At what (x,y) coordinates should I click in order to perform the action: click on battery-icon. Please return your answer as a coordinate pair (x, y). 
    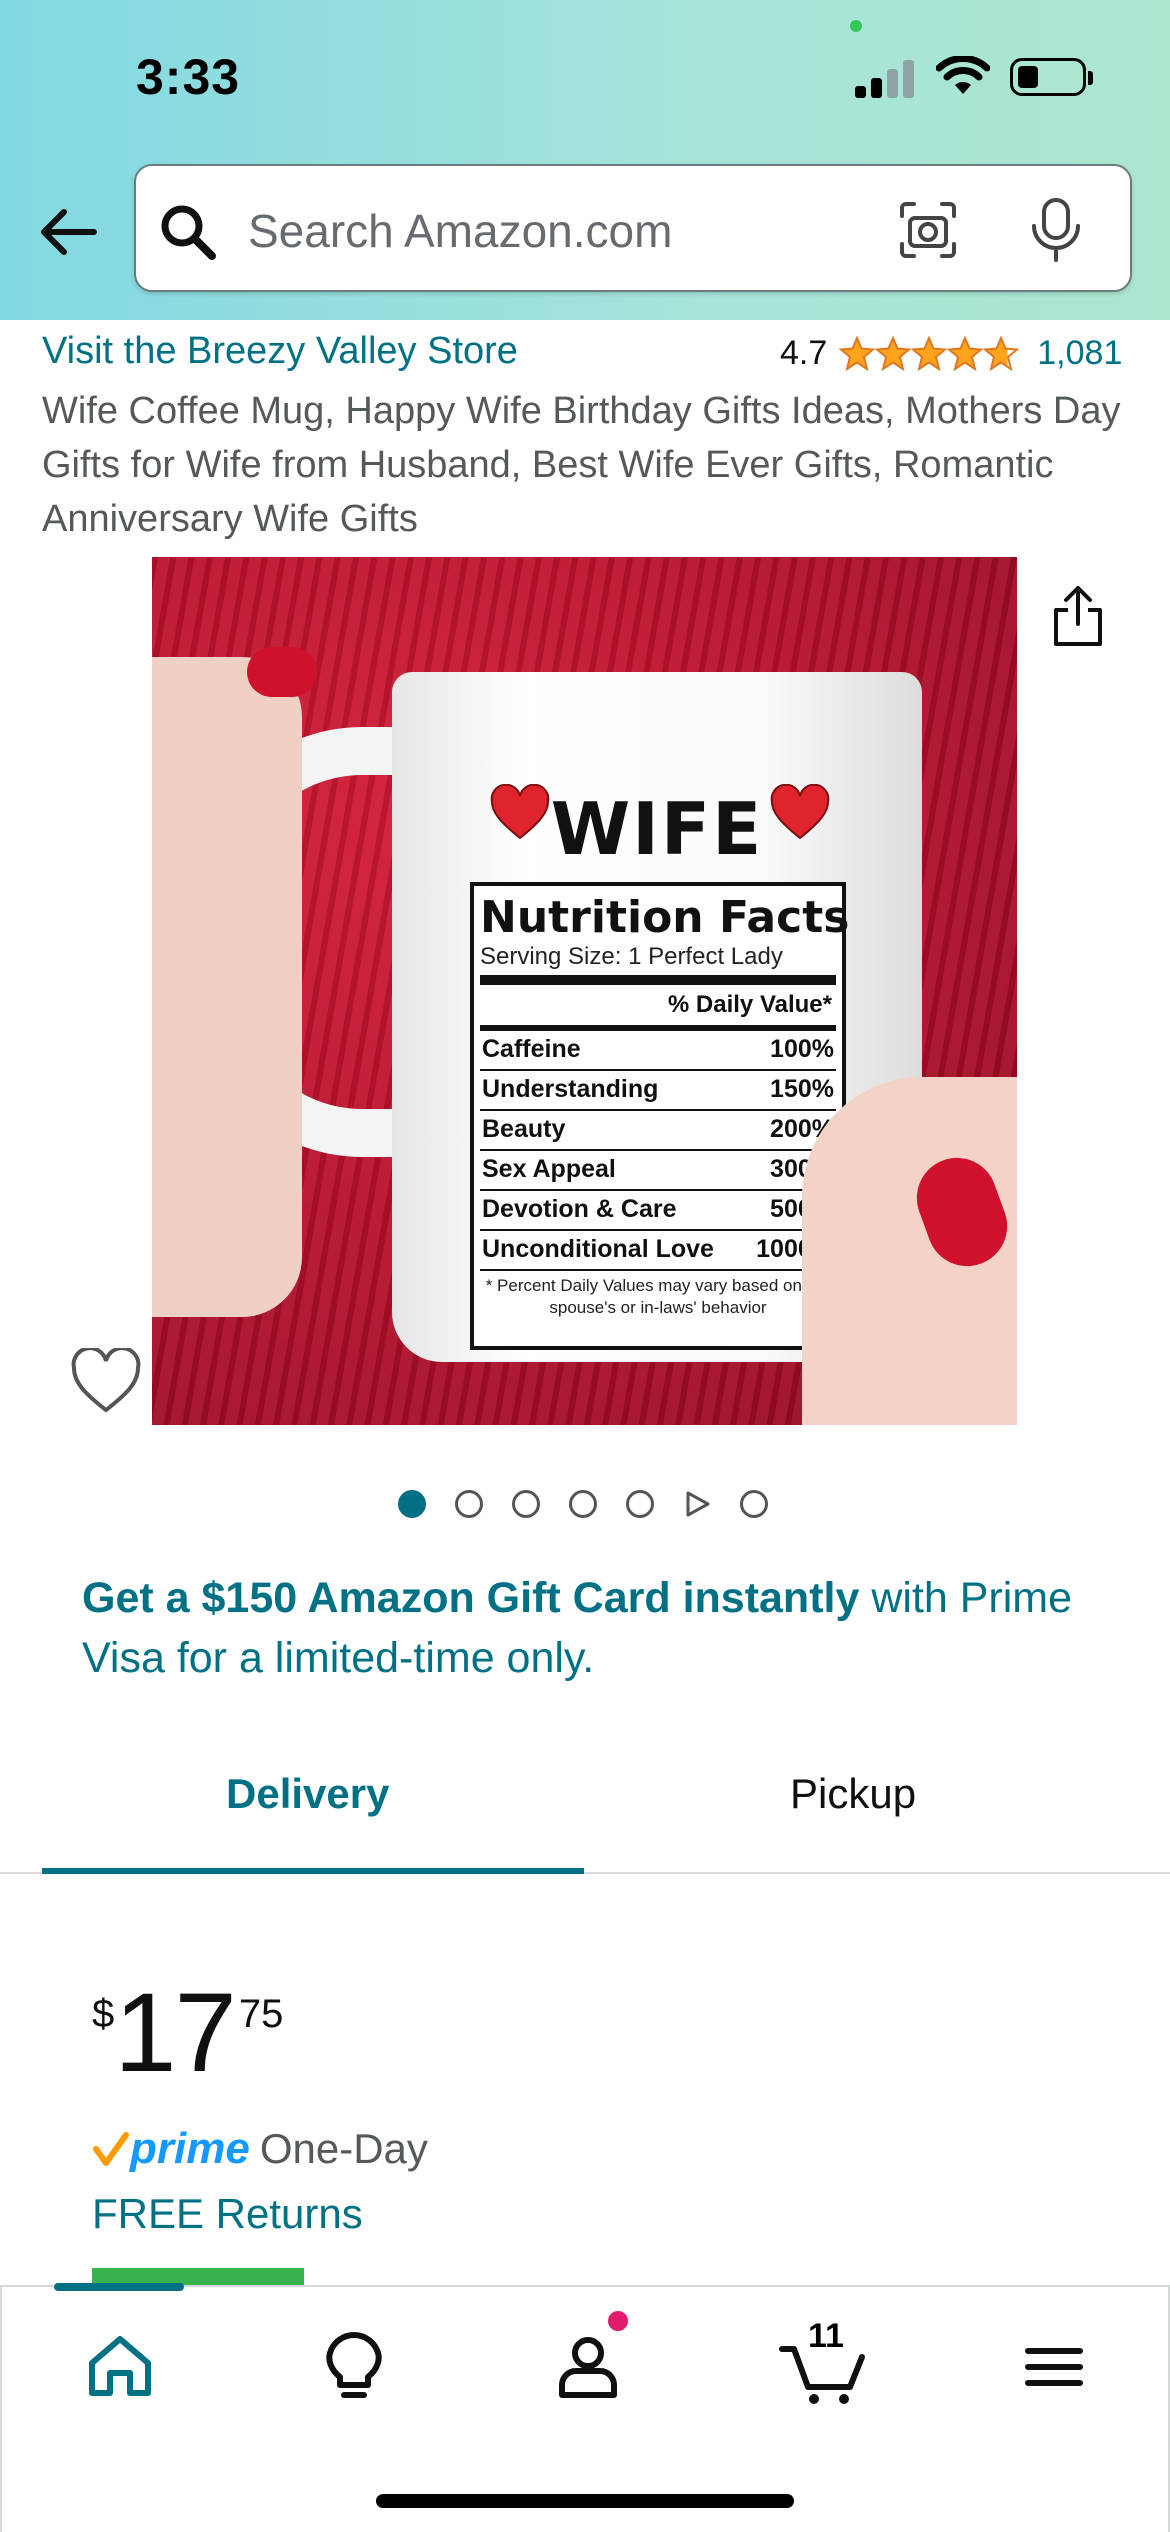
    Looking at the image, I should click on (1051, 77).